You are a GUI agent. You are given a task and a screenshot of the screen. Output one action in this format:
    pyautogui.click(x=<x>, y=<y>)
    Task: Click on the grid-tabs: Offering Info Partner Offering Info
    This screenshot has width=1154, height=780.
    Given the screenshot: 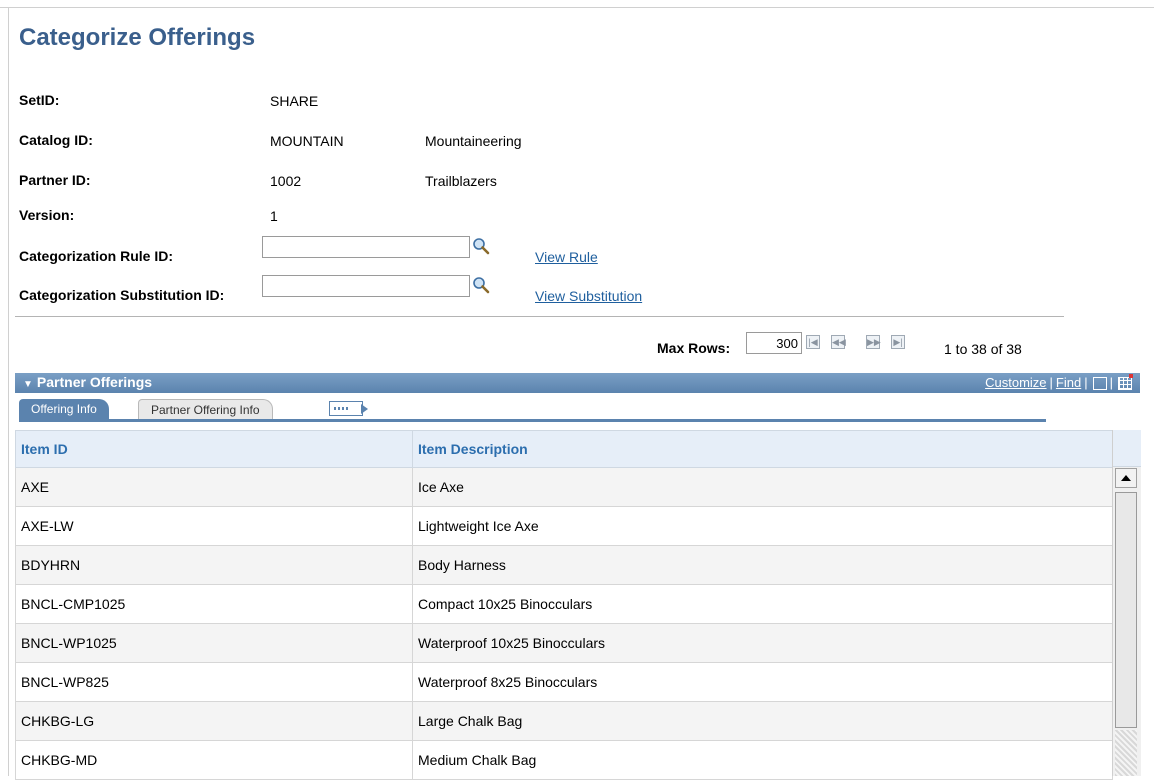 What is the action you would take?
    pyautogui.click(x=577, y=409)
    